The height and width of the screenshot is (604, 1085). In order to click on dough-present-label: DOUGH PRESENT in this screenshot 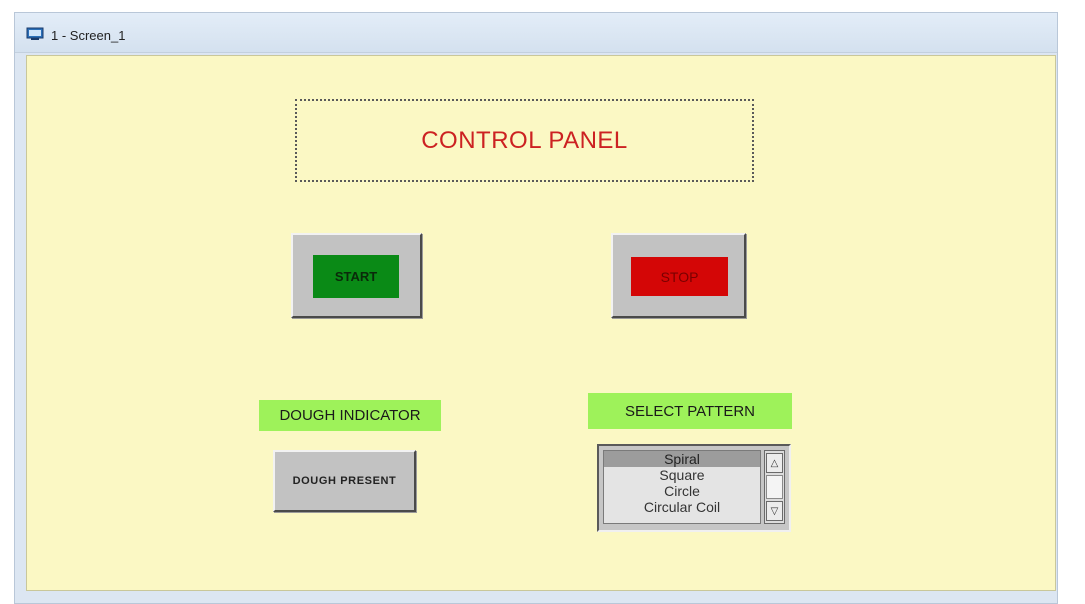, I will do `click(344, 481)`.